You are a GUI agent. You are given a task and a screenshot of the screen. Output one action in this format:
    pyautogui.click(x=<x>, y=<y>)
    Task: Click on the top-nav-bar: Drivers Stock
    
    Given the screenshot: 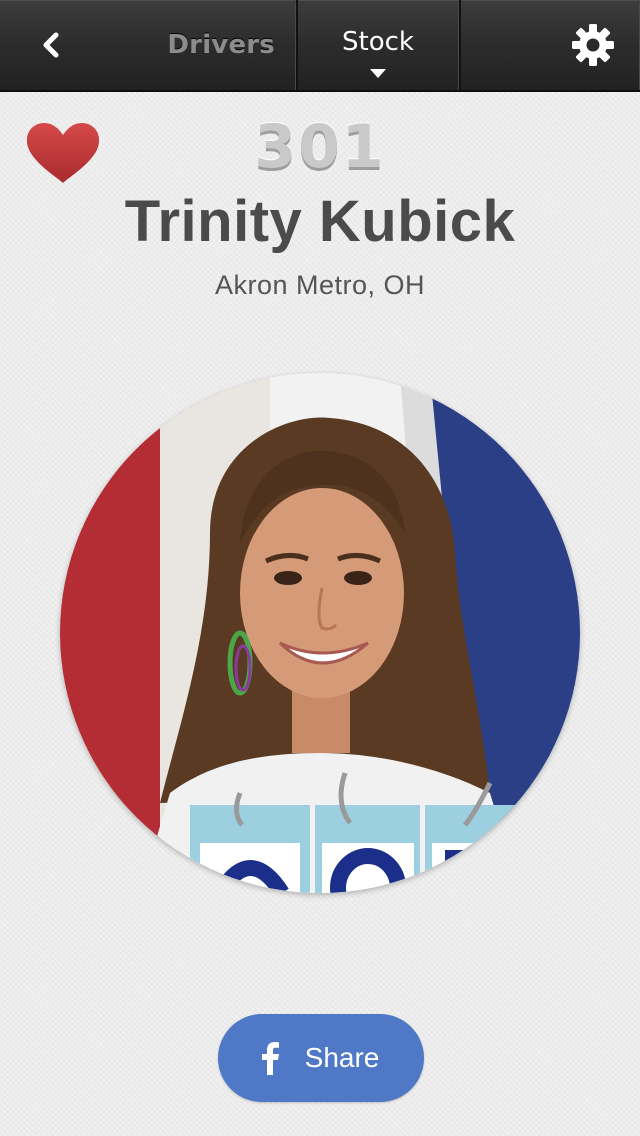 What is the action you would take?
    pyautogui.click(x=320, y=46)
    